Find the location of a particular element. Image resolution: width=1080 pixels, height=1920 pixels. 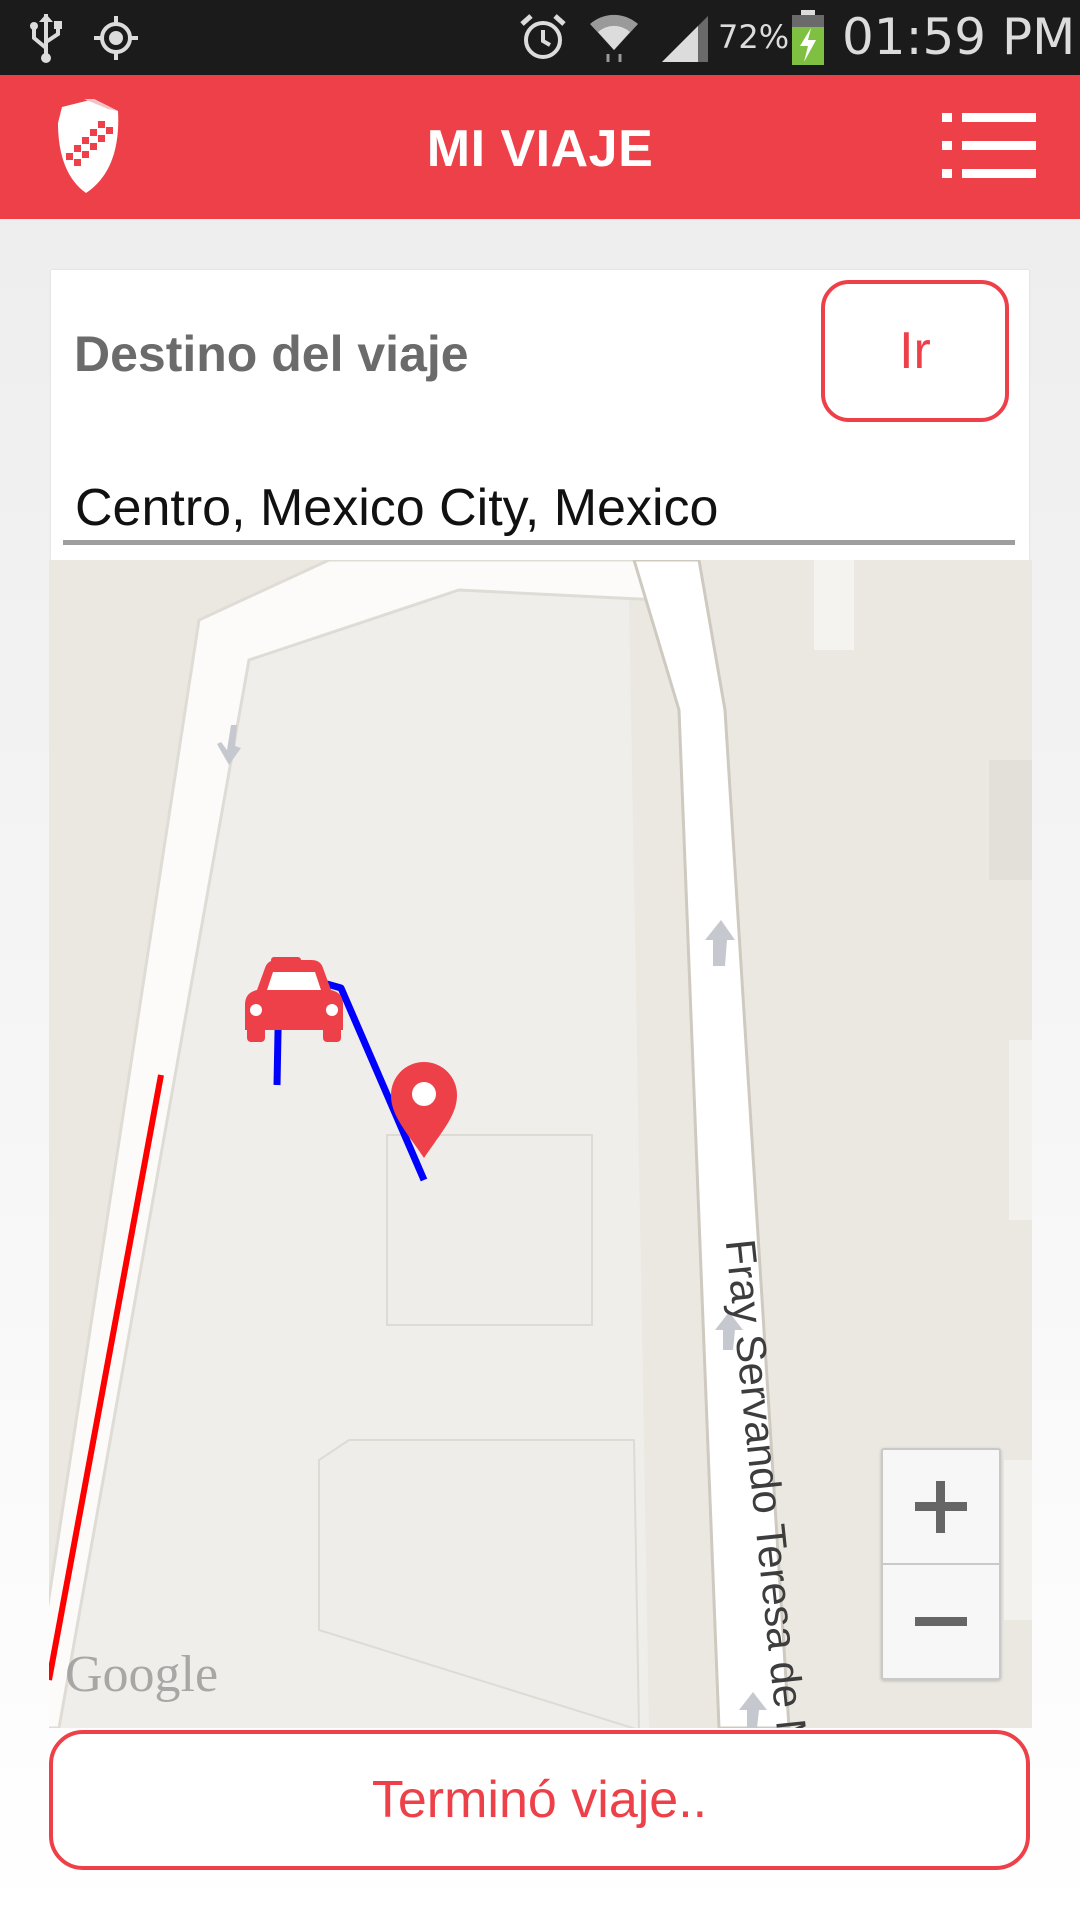

menu-list-icon is located at coordinates (988, 148).